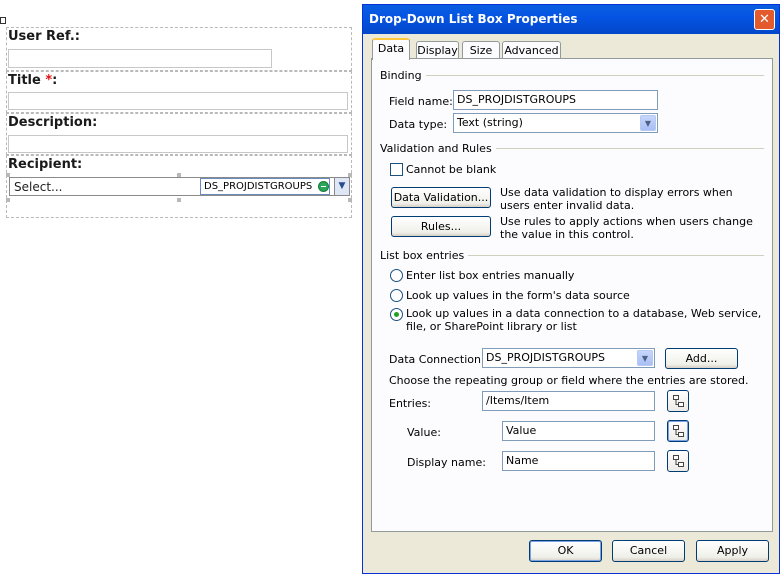 The image size is (784, 578). What do you see at coordinates (178, 101) in the screenshot?
I see `title-field` at bounding box center [178, 101].